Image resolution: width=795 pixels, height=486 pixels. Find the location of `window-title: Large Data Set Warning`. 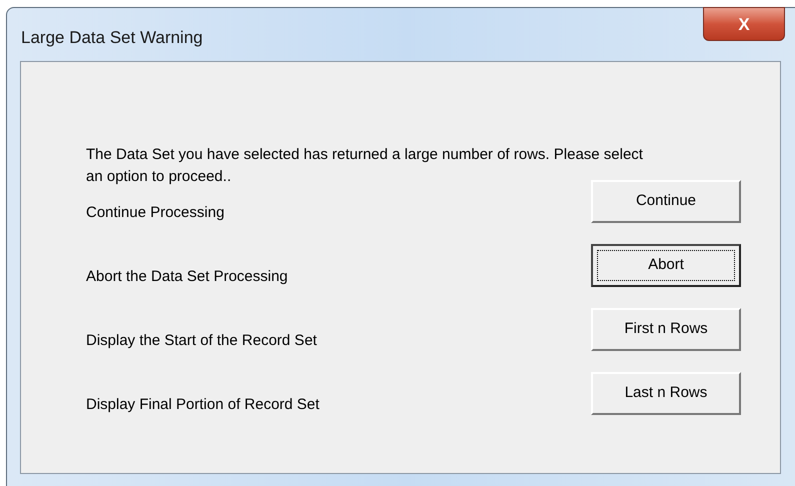

window-title: Large Data Set Warning is located at coordinates (112, 38).